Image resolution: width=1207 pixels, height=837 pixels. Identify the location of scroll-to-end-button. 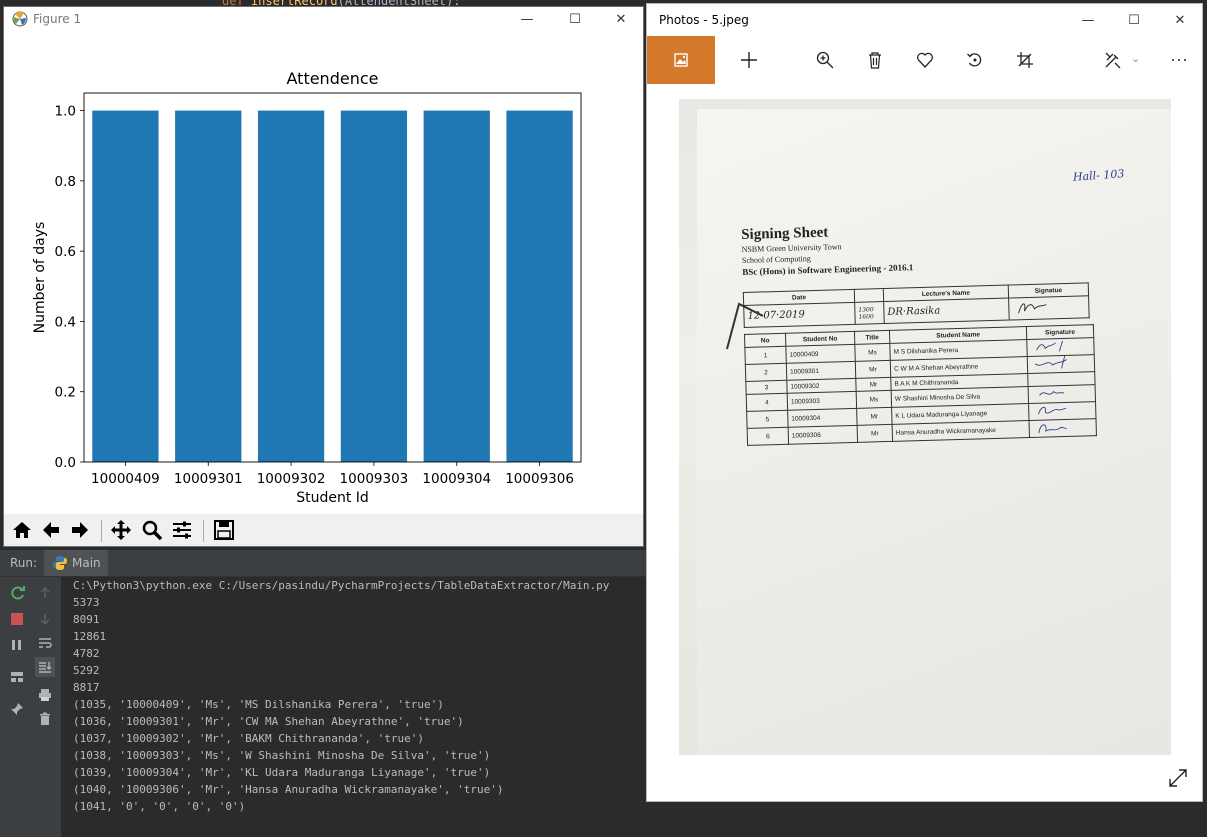
(45, 667).